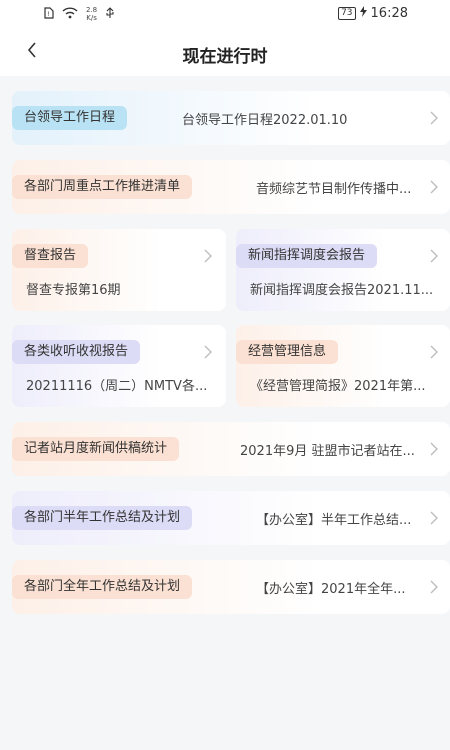 The height and width of the screenshot is (750, 450). I want to click on card-desc: 督查专报第16期, so click(73, 290).